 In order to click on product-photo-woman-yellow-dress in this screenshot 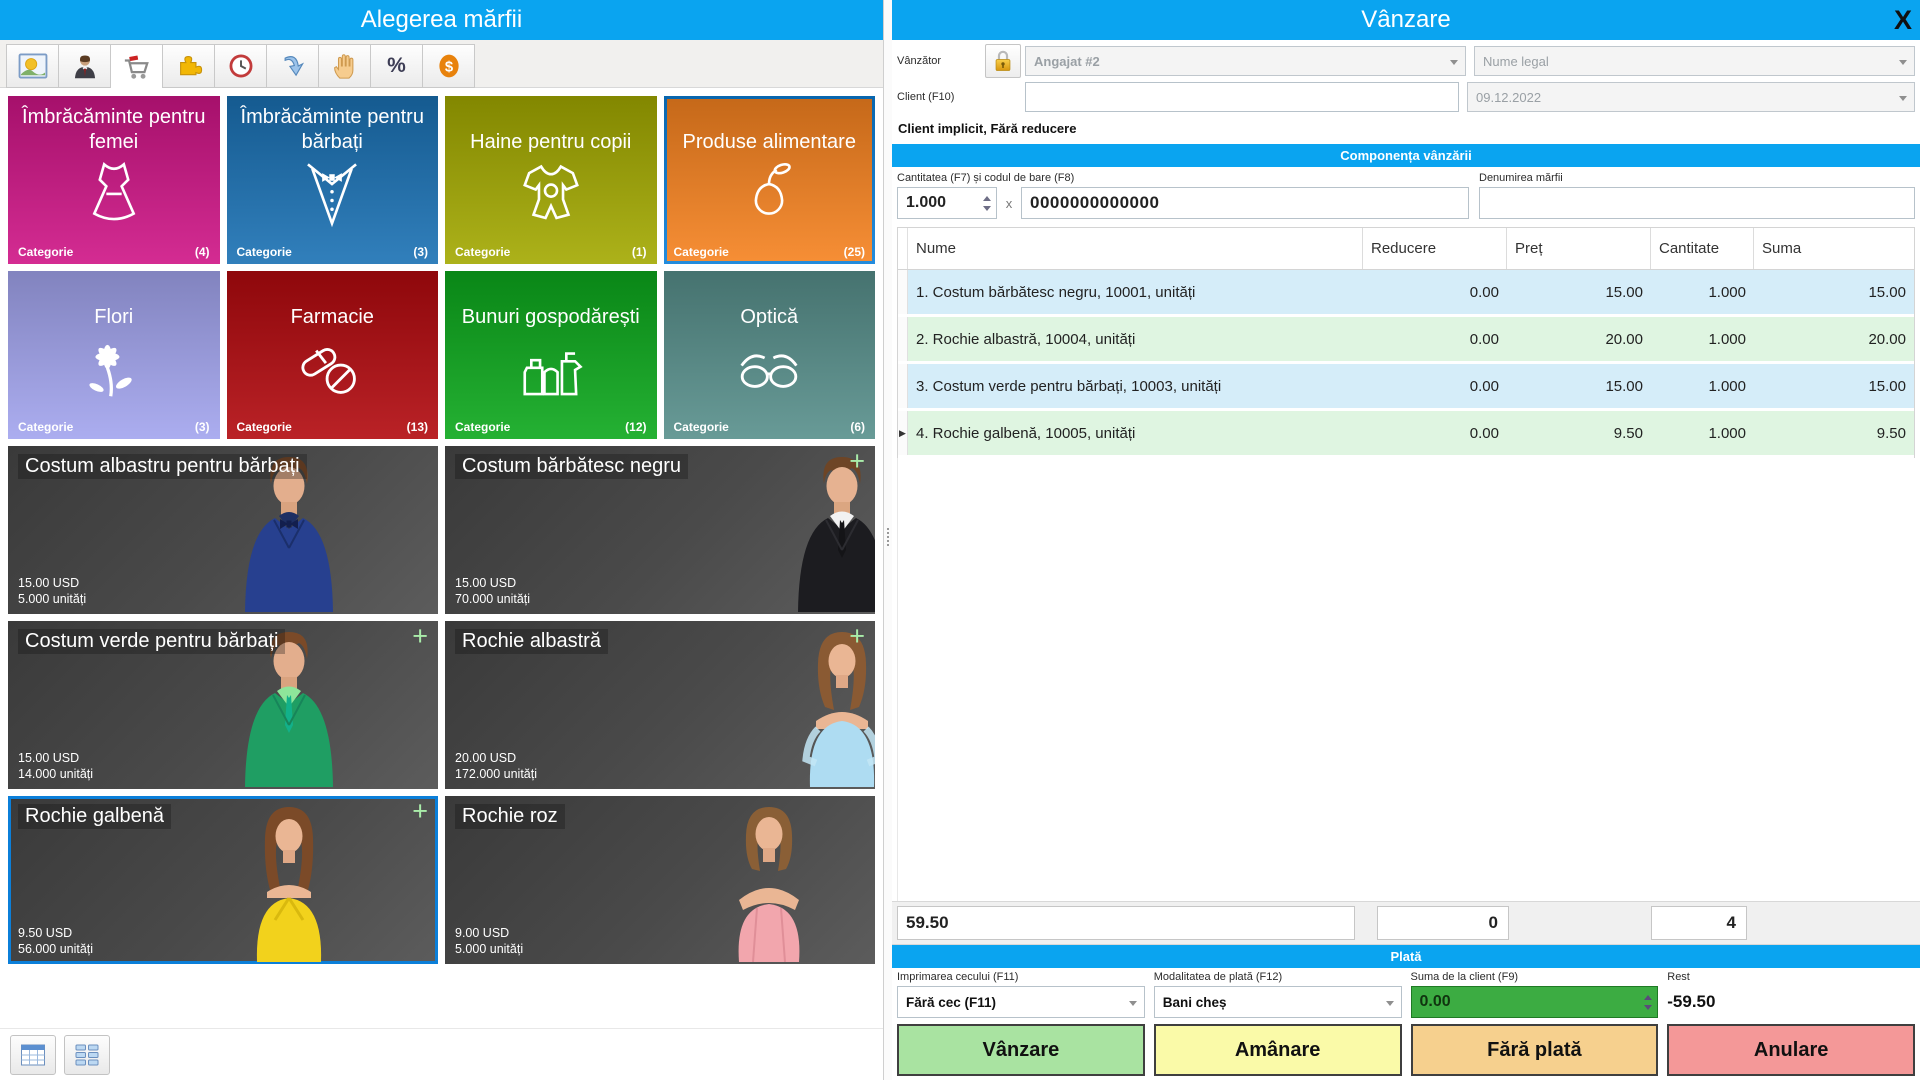, I will do `click(289, 884)`.